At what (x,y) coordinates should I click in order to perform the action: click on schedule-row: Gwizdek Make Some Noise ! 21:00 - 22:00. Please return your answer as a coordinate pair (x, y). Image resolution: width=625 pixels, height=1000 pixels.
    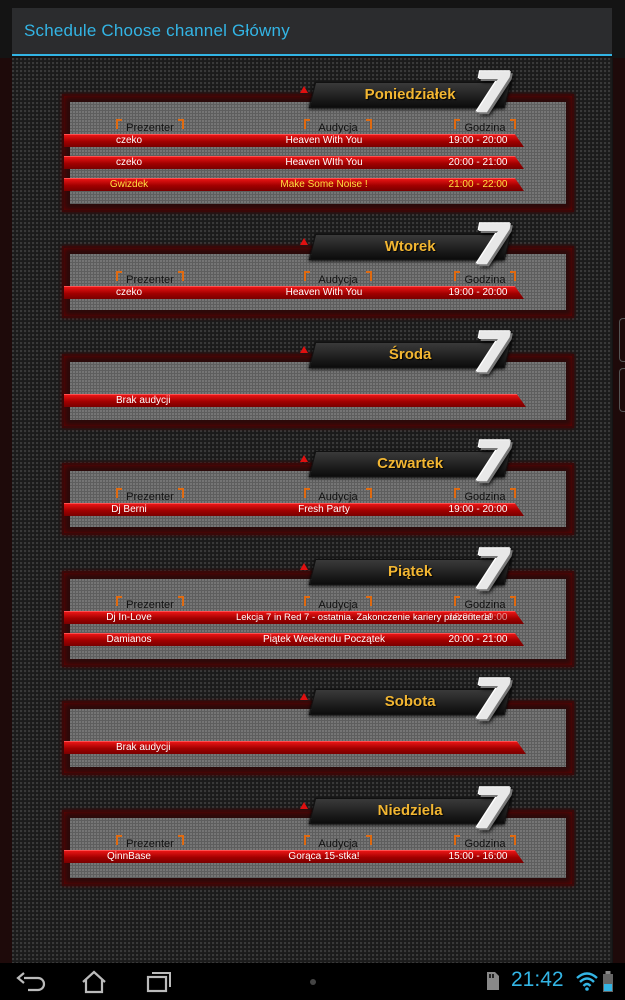
    Looking at the image, I should click on (294, 184).